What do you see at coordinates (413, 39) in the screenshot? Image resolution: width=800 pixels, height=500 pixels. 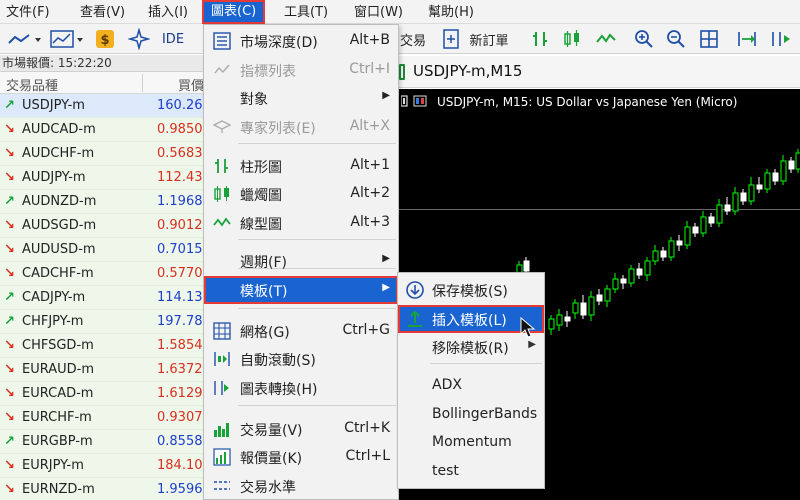 I see `trade-button: 交易` at bounding box center [413, 39].